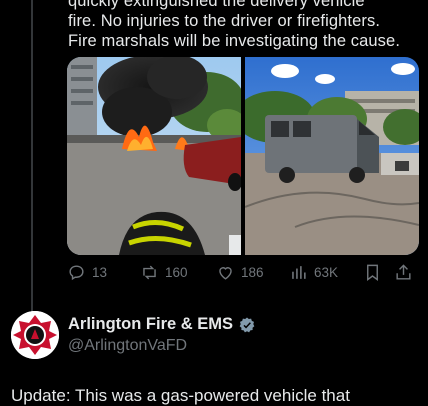 The width and height of the screenshot is (428, 406). What do you see at coordinates (150, 324) in the screenshot?
I see `author-name: Arlington Fire & EMS` at bounding box center [150, 324].